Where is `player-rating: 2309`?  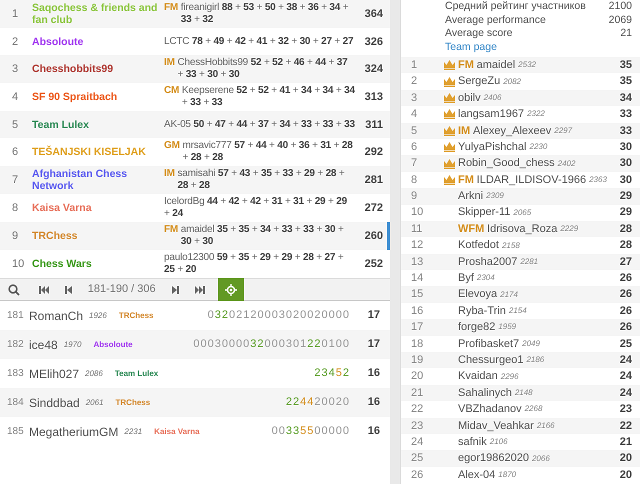 player-rating: 2309 is located at coordinates (495, 196).